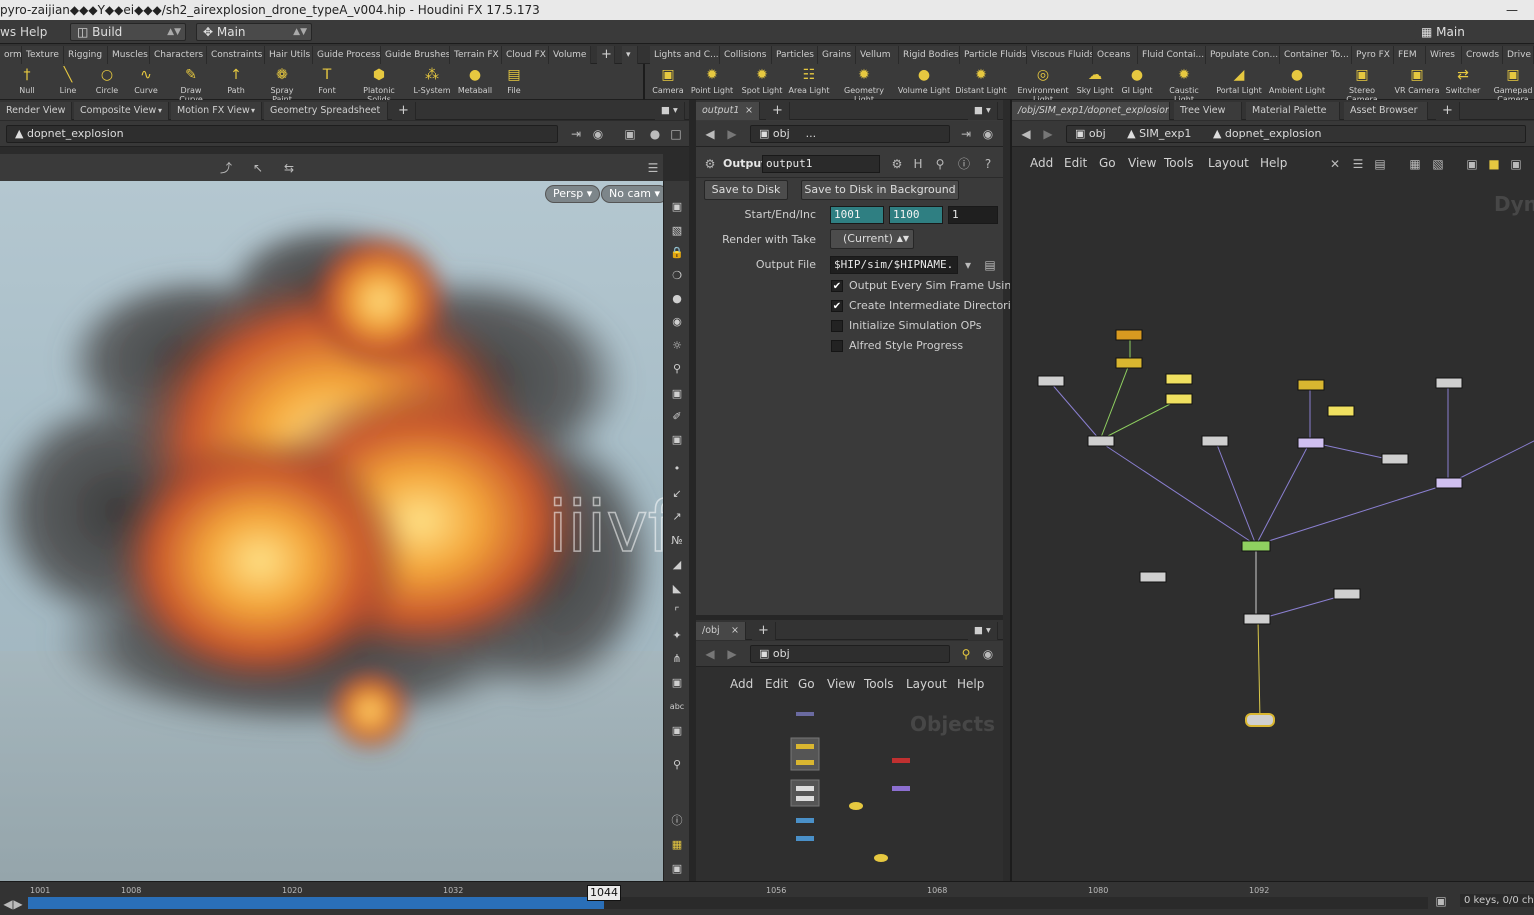  What do you see at coordinates (236, 82) in the screenshot?
I see `tool-path: ↑ Path` at bounding box center [236, 82].